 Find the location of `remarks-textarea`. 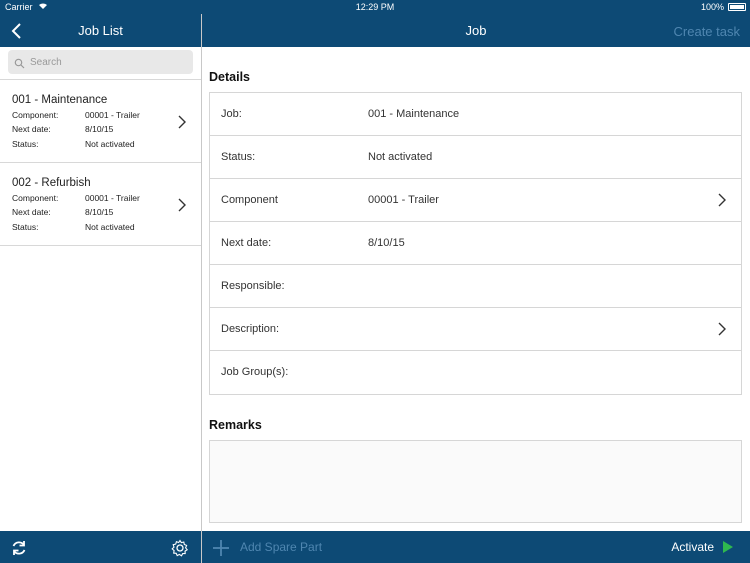

remarks-textarea is located at coordinates (475, 481).